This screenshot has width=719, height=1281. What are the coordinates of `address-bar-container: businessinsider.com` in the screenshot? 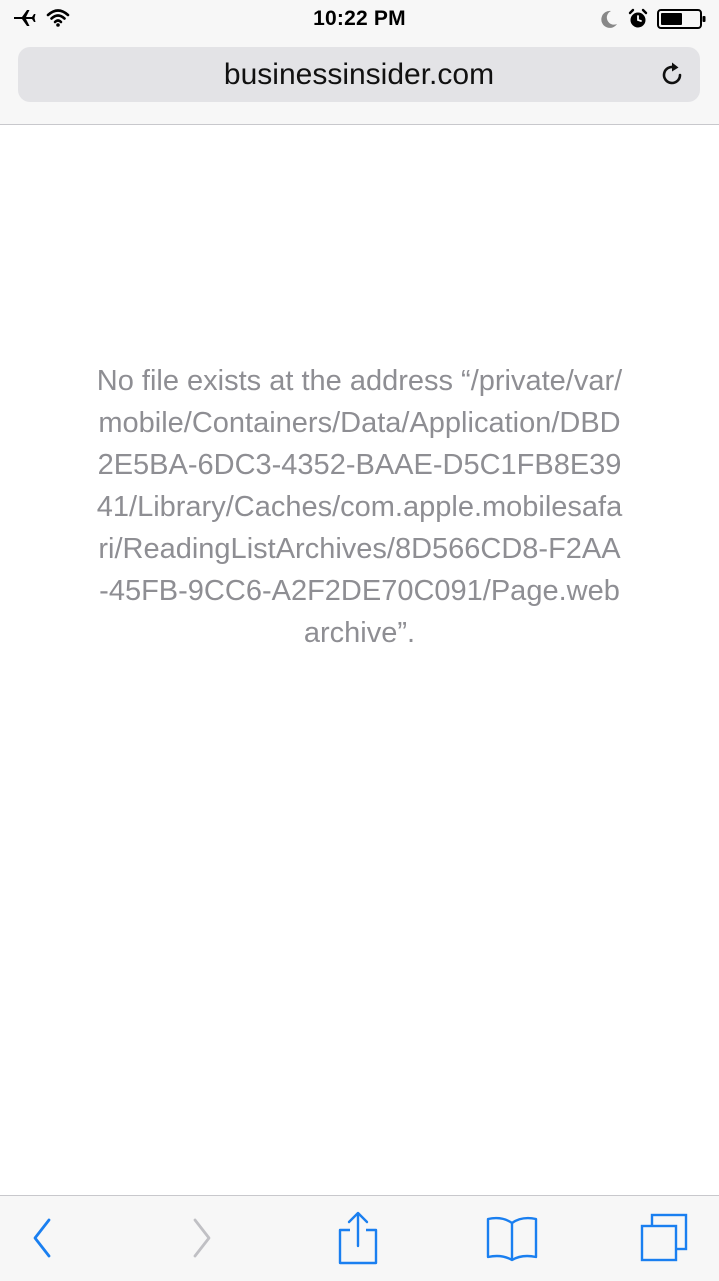 It's located at (359, 82).